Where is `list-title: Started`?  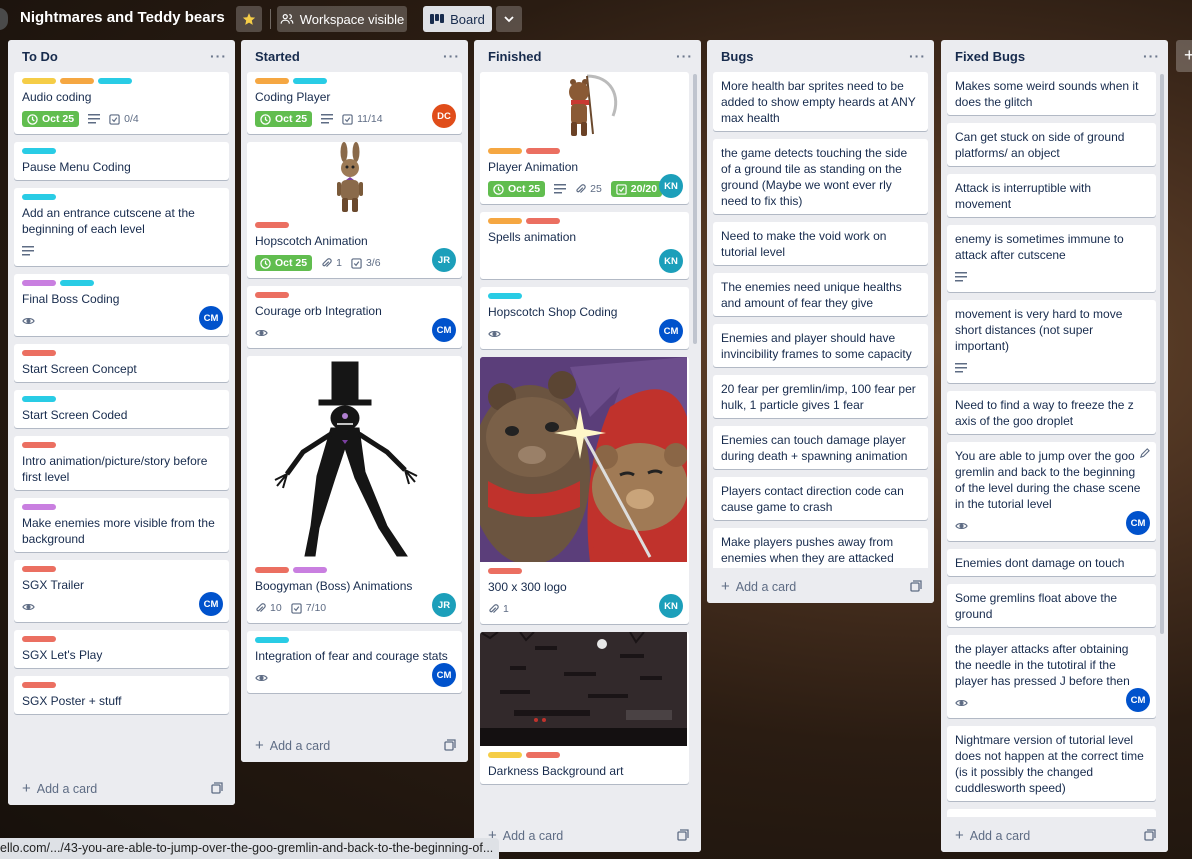
list-title: Started is located at coordinates (277, 56).